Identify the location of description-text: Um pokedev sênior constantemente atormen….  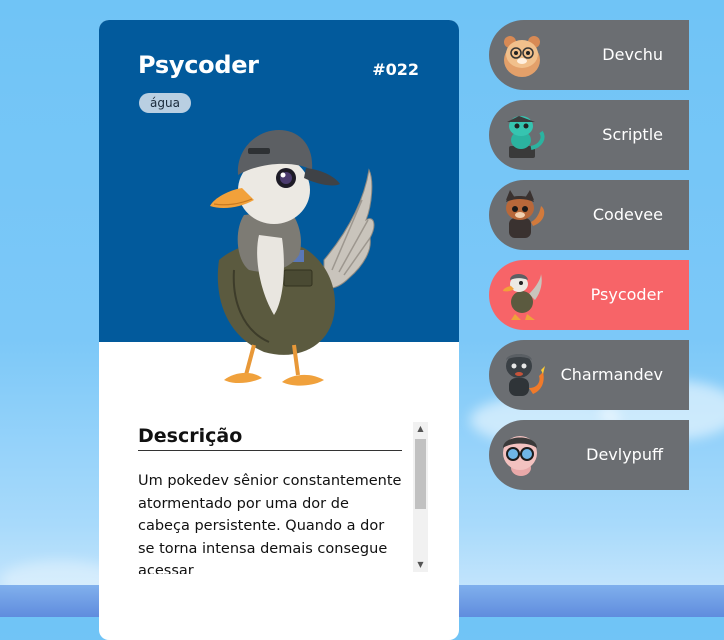
(270, 523).